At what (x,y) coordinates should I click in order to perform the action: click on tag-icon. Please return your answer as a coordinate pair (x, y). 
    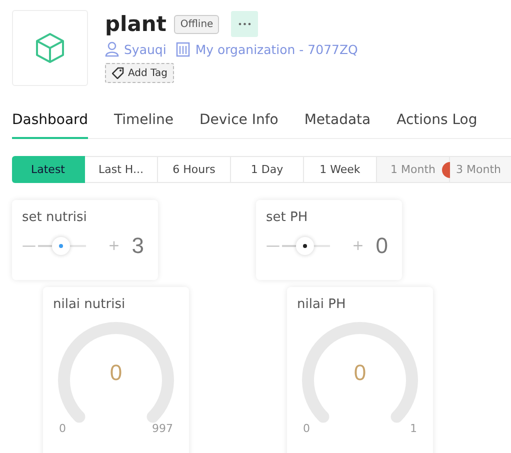
    Looking at the image, I should click on (118, 73).